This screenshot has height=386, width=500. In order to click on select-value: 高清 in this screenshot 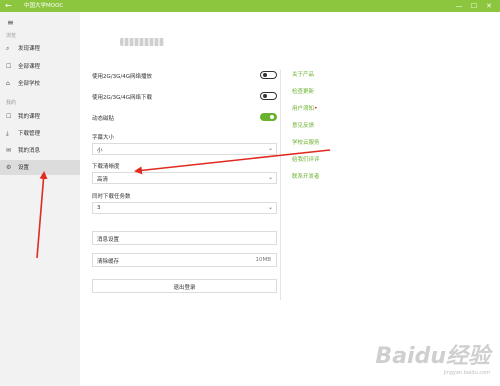, I will do `click(103, 180)`.